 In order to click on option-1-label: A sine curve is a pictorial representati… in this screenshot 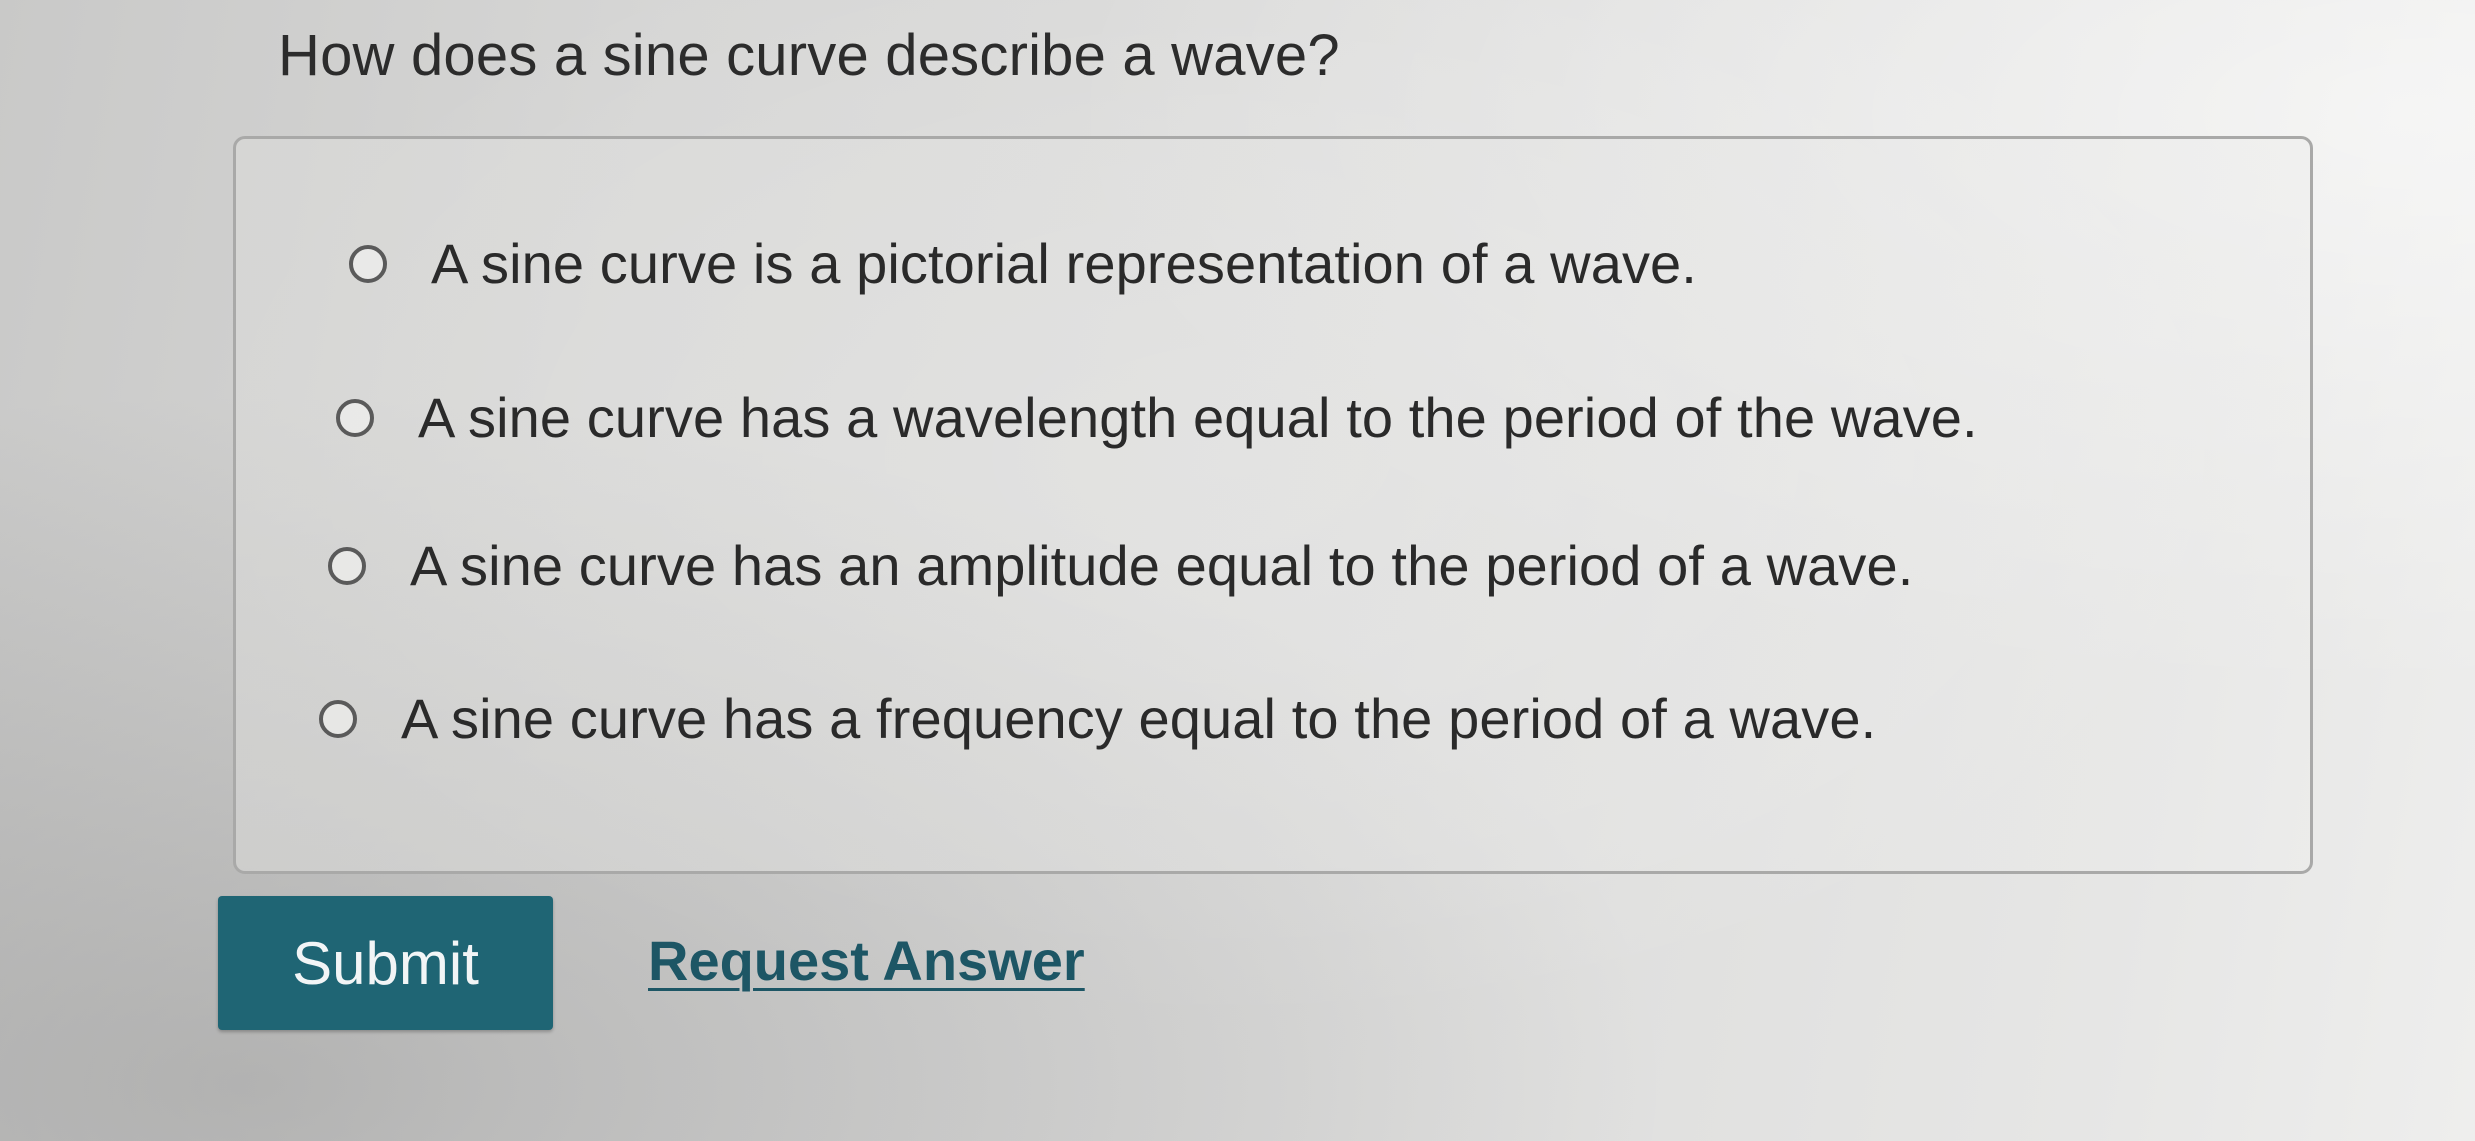, I will do `click(1064, 263)`.